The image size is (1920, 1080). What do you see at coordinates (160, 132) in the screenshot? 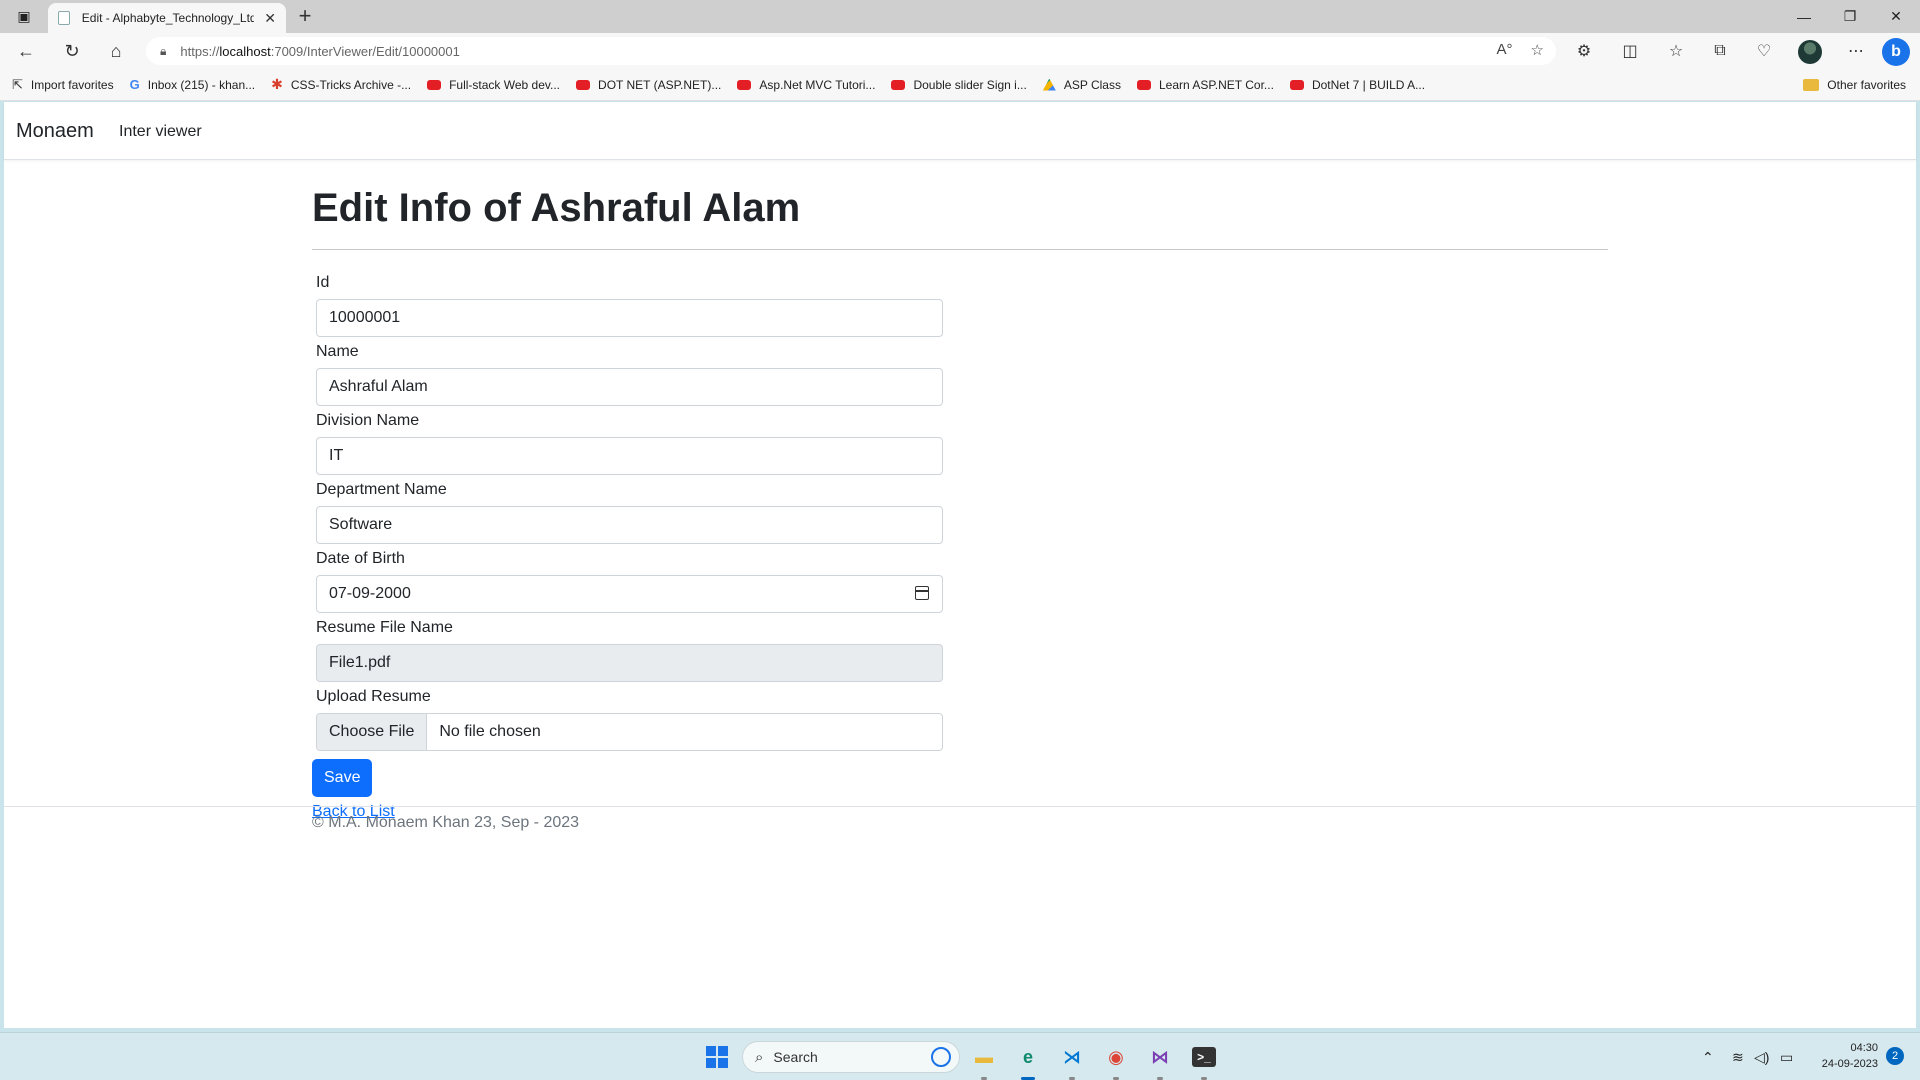
I see `nav-link-inter-viewer: Inter viewer` at bounding box center [160, 132].